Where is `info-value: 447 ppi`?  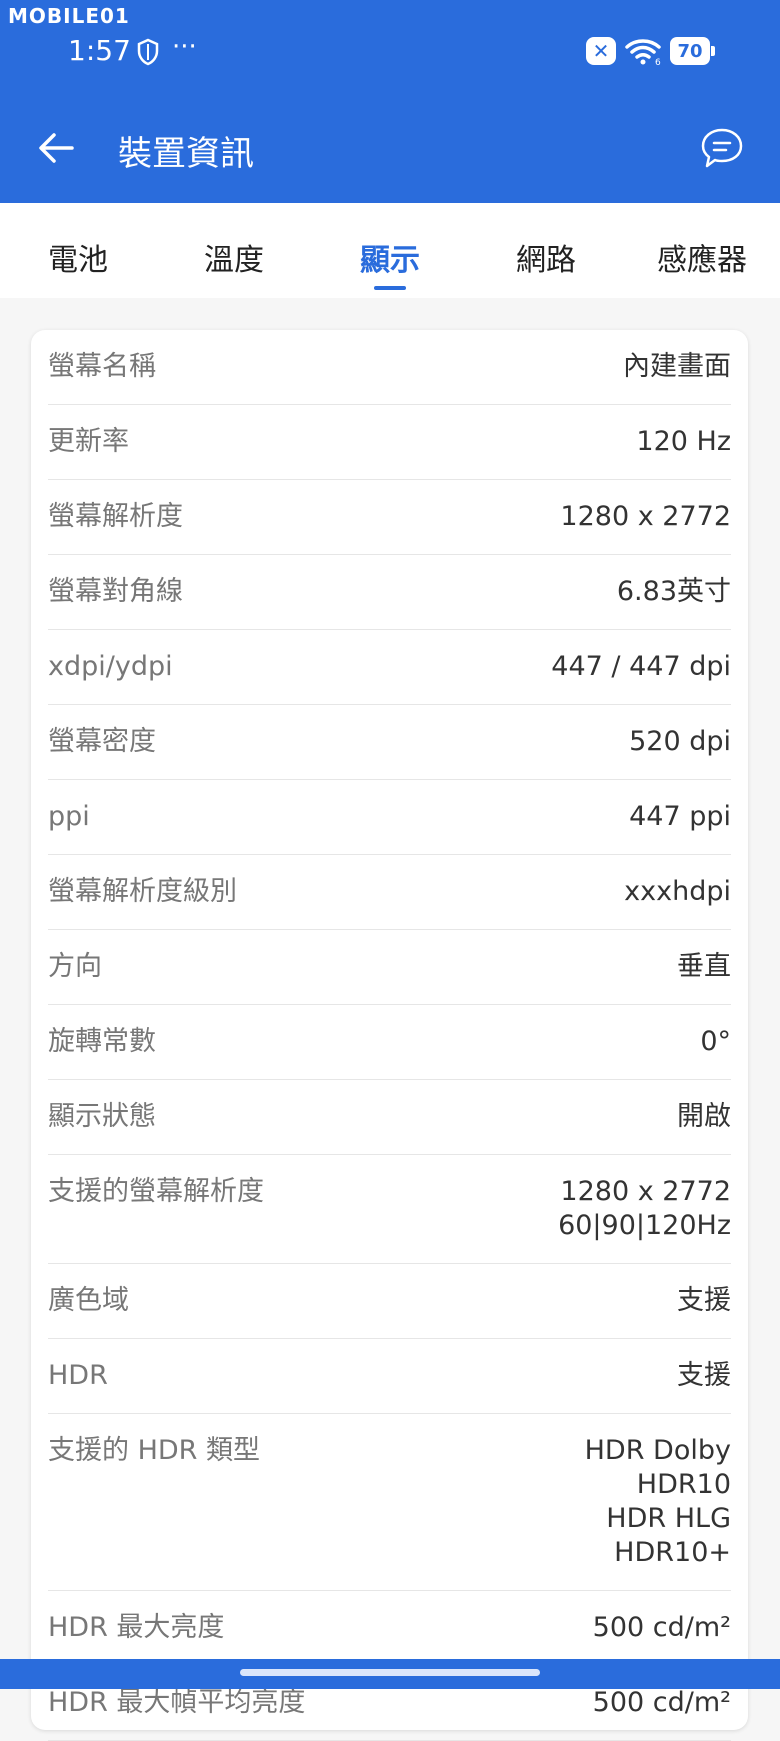 info-value: 447 ppi is located at coordinates (680, 816).